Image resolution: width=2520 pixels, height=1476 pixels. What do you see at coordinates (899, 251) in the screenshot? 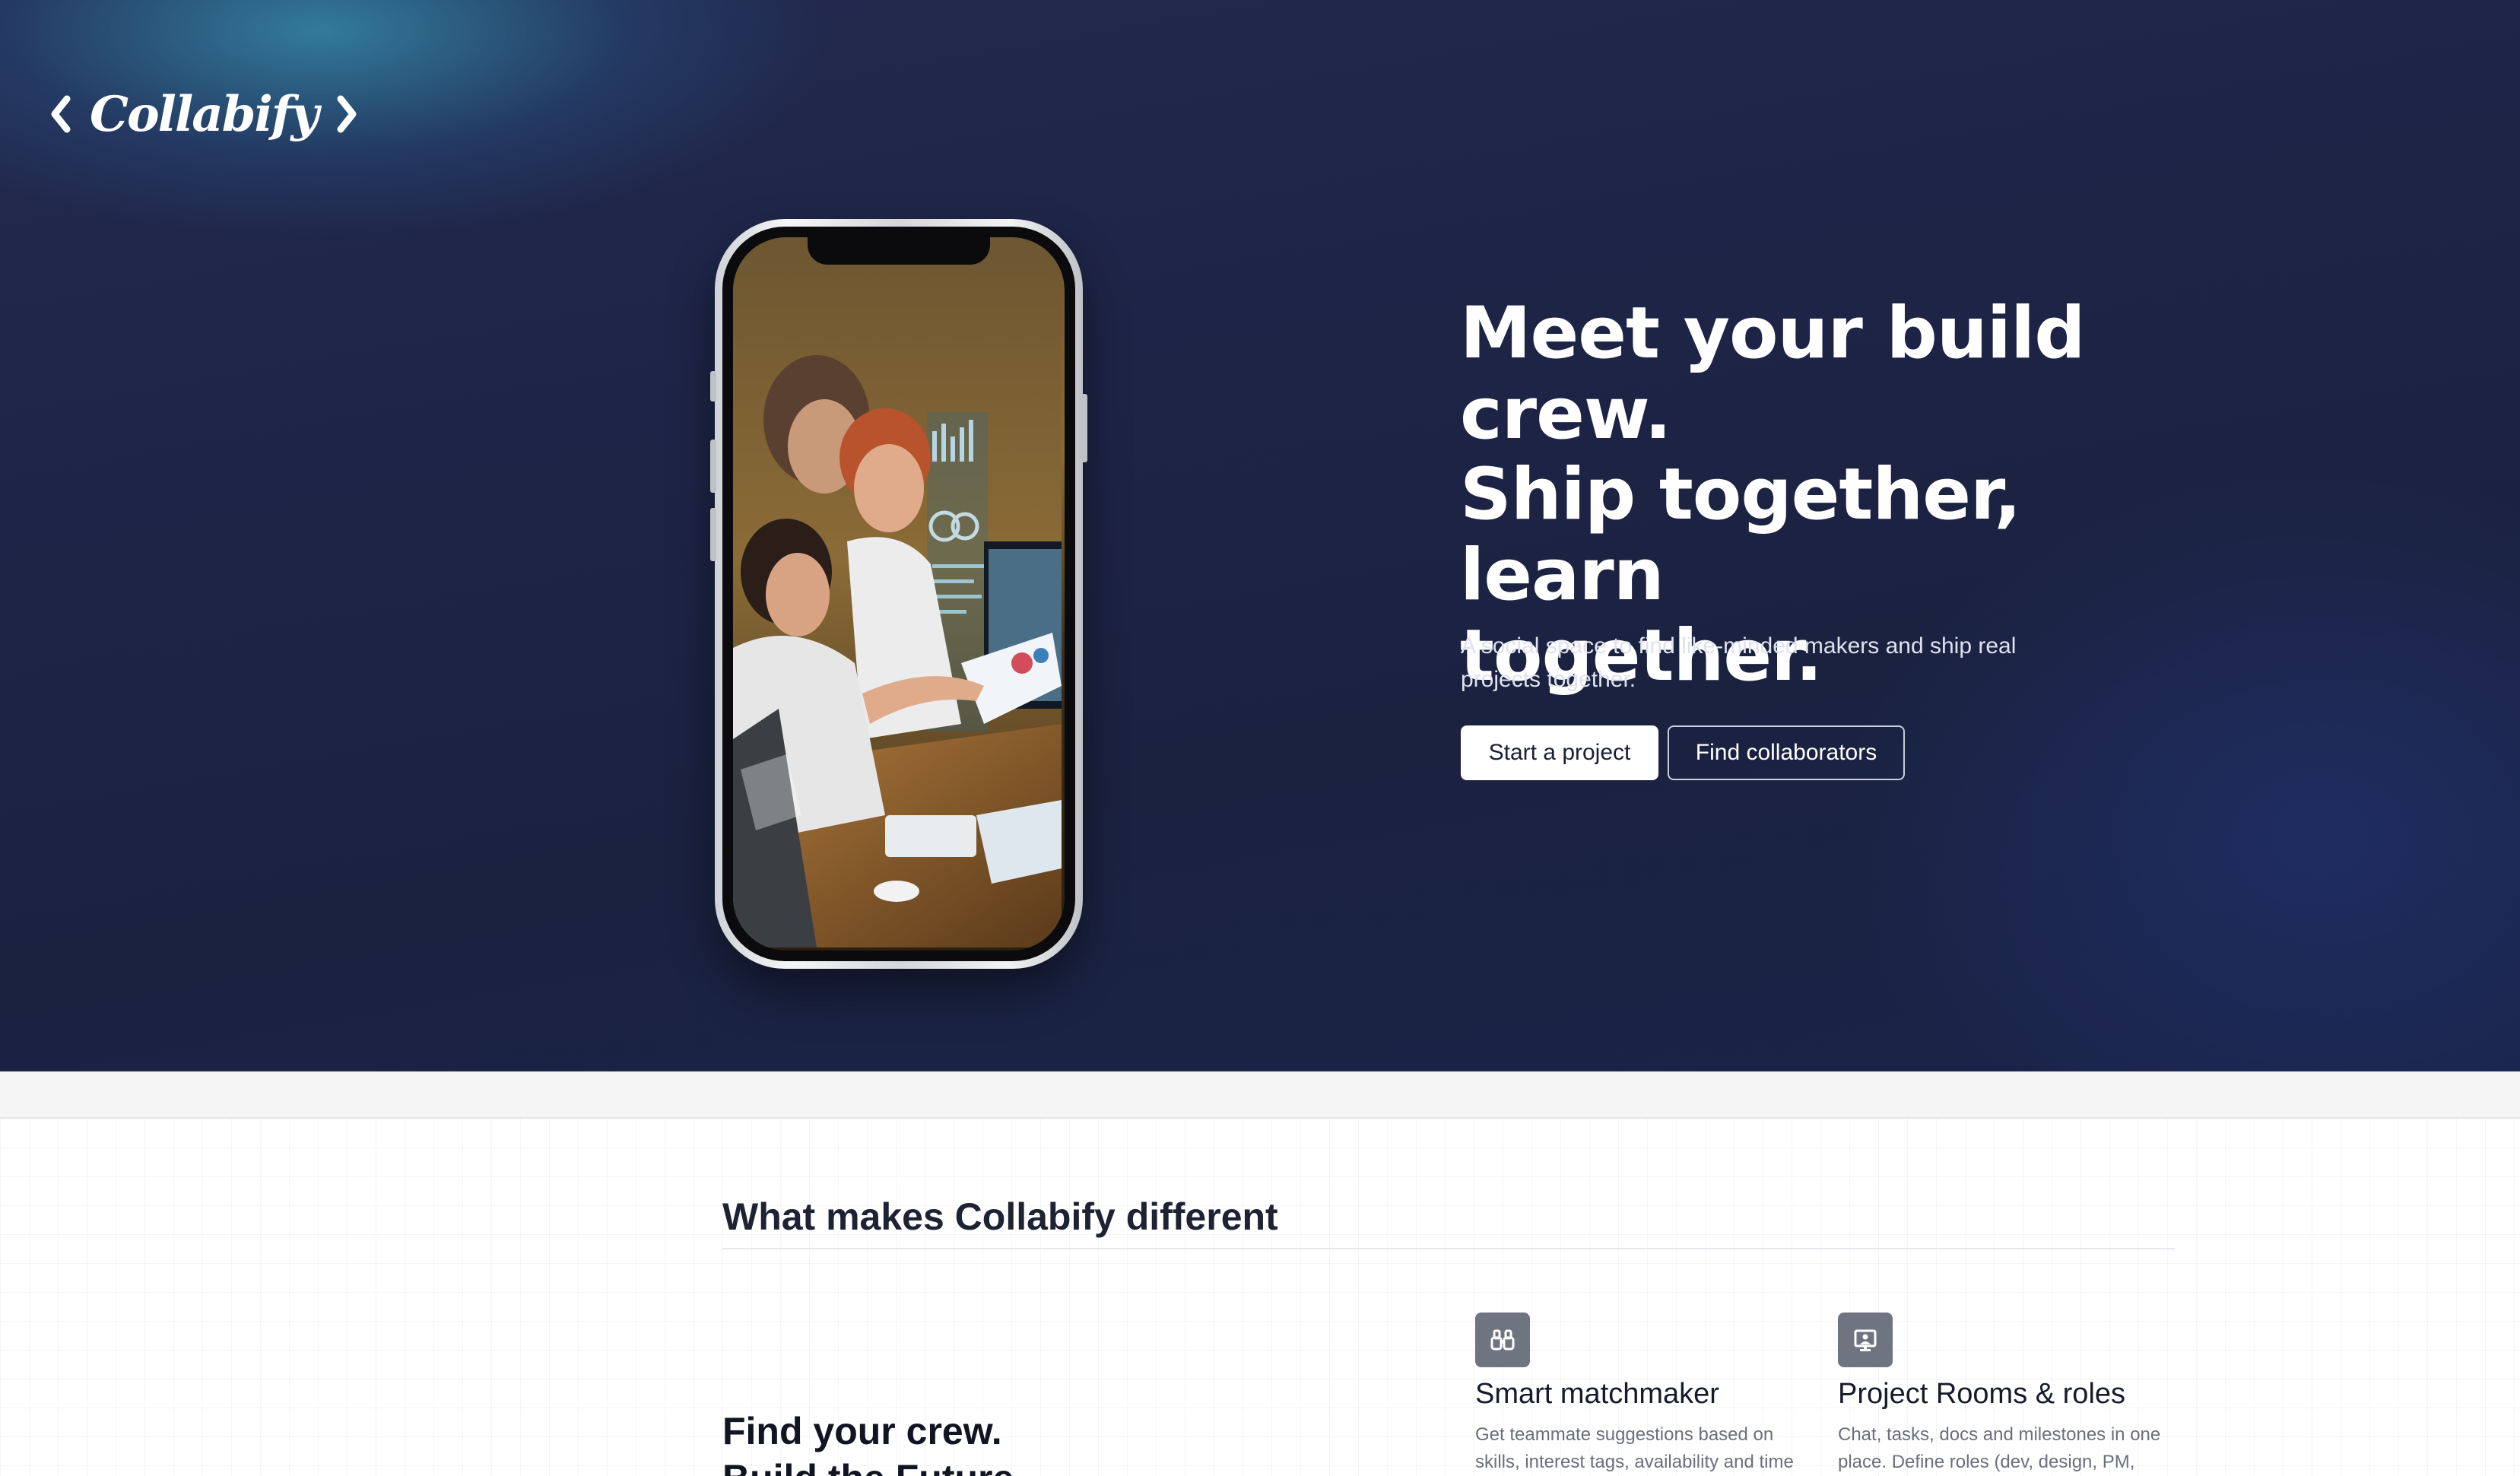
I see `phone-notch` at bounding box center [899, 251].